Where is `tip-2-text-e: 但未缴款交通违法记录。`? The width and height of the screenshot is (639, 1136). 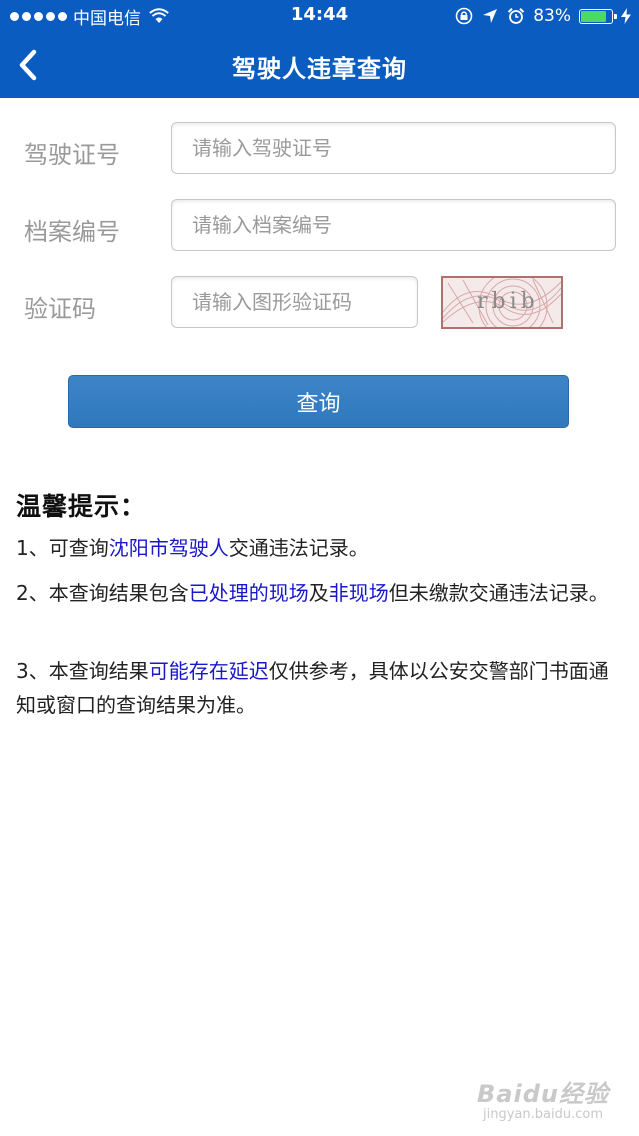
tip-2-text-e: 但未缴款交通违法记录。 is located at coordinates (498, 593).